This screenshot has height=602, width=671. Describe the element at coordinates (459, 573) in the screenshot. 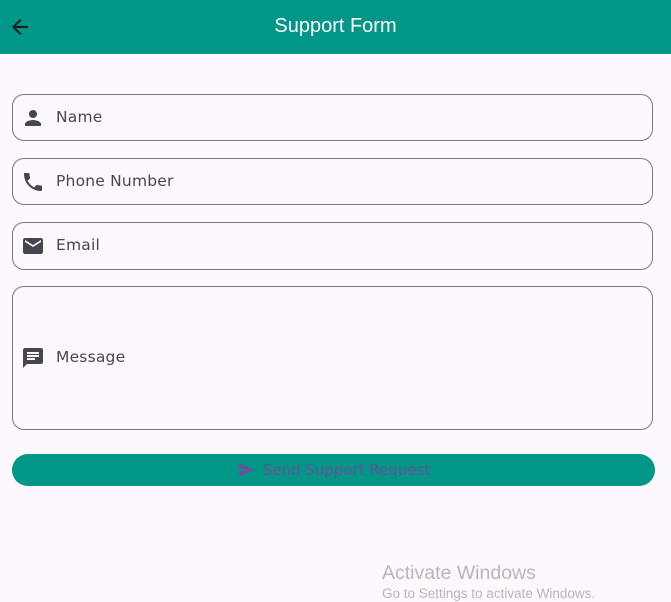

I see `watermark-title: Activate Windows` at that location.